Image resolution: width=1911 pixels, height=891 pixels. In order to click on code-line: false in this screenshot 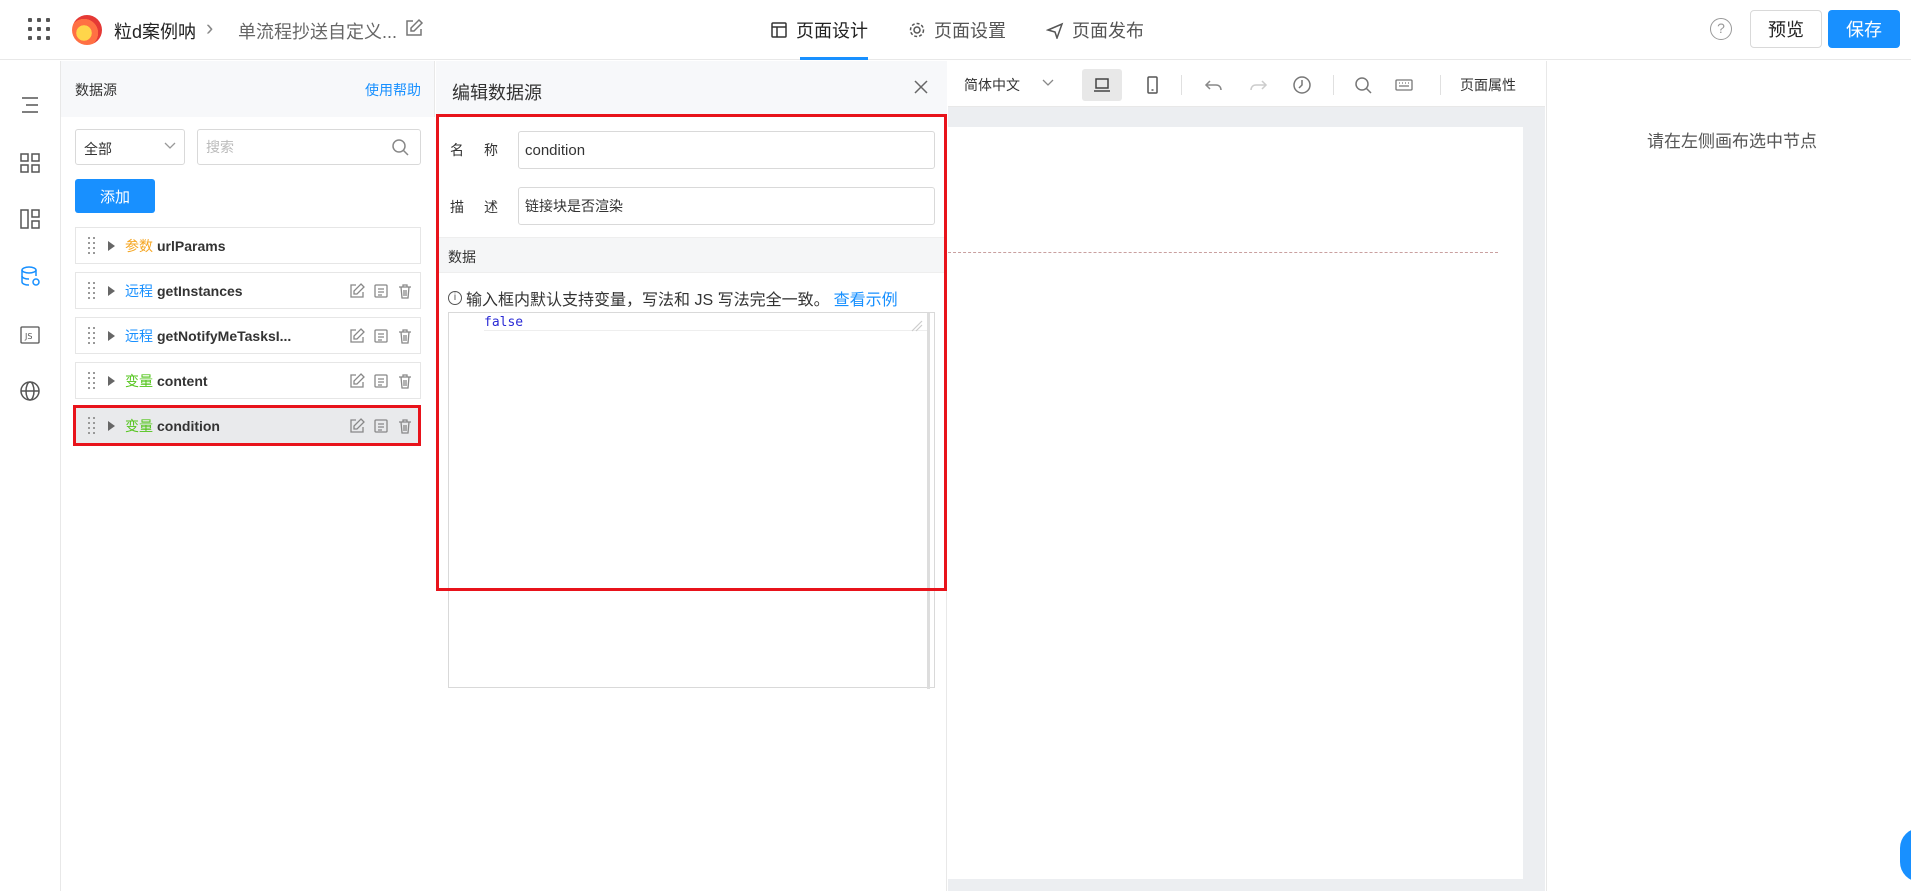, I will do `click(706, 323)`.